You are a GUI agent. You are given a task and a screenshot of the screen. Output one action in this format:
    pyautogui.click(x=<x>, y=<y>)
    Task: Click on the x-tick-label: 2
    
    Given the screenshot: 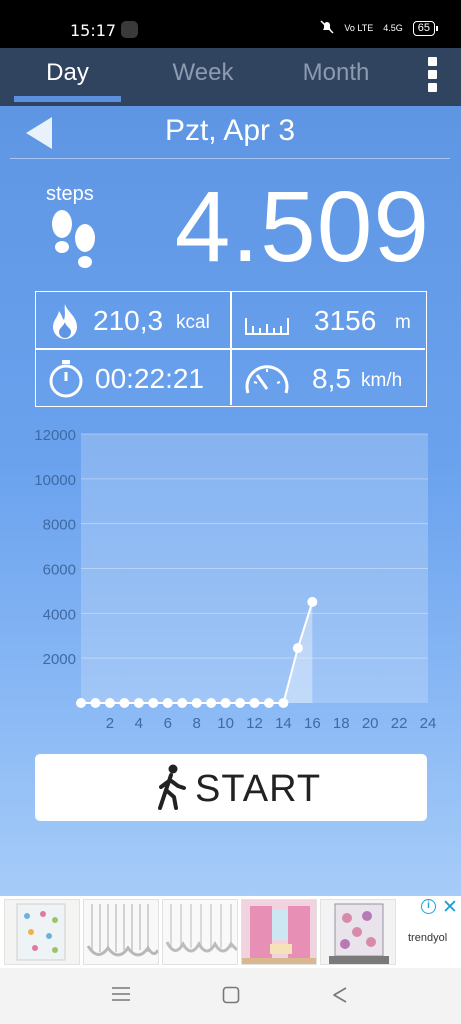 What is the action you would take?
    pyautogui.click(x=110, y=723)
    